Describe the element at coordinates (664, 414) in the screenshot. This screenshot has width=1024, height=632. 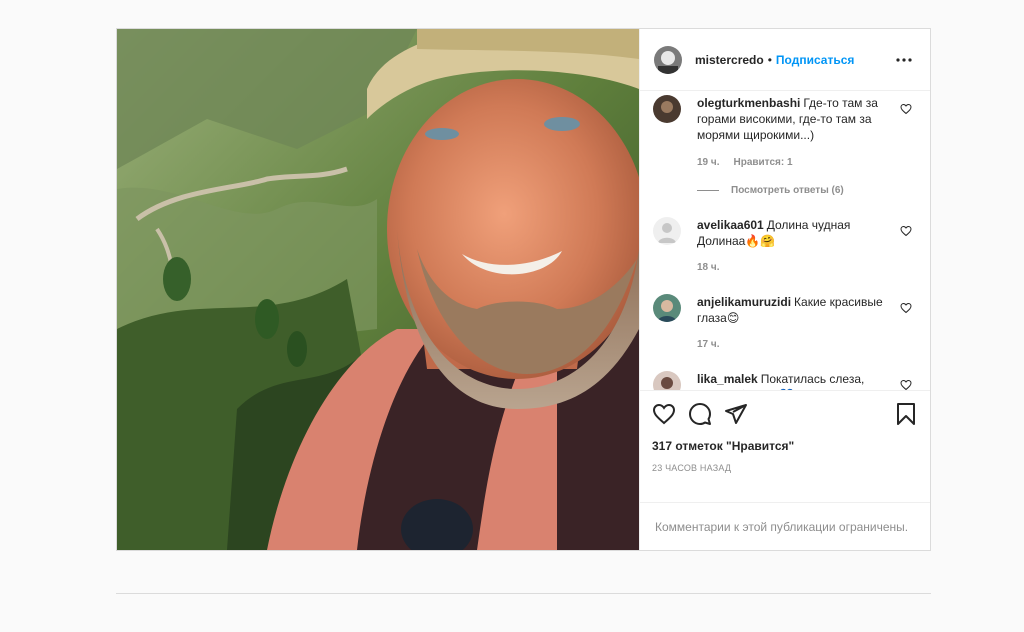
I see `like-heart-icon` at that location.